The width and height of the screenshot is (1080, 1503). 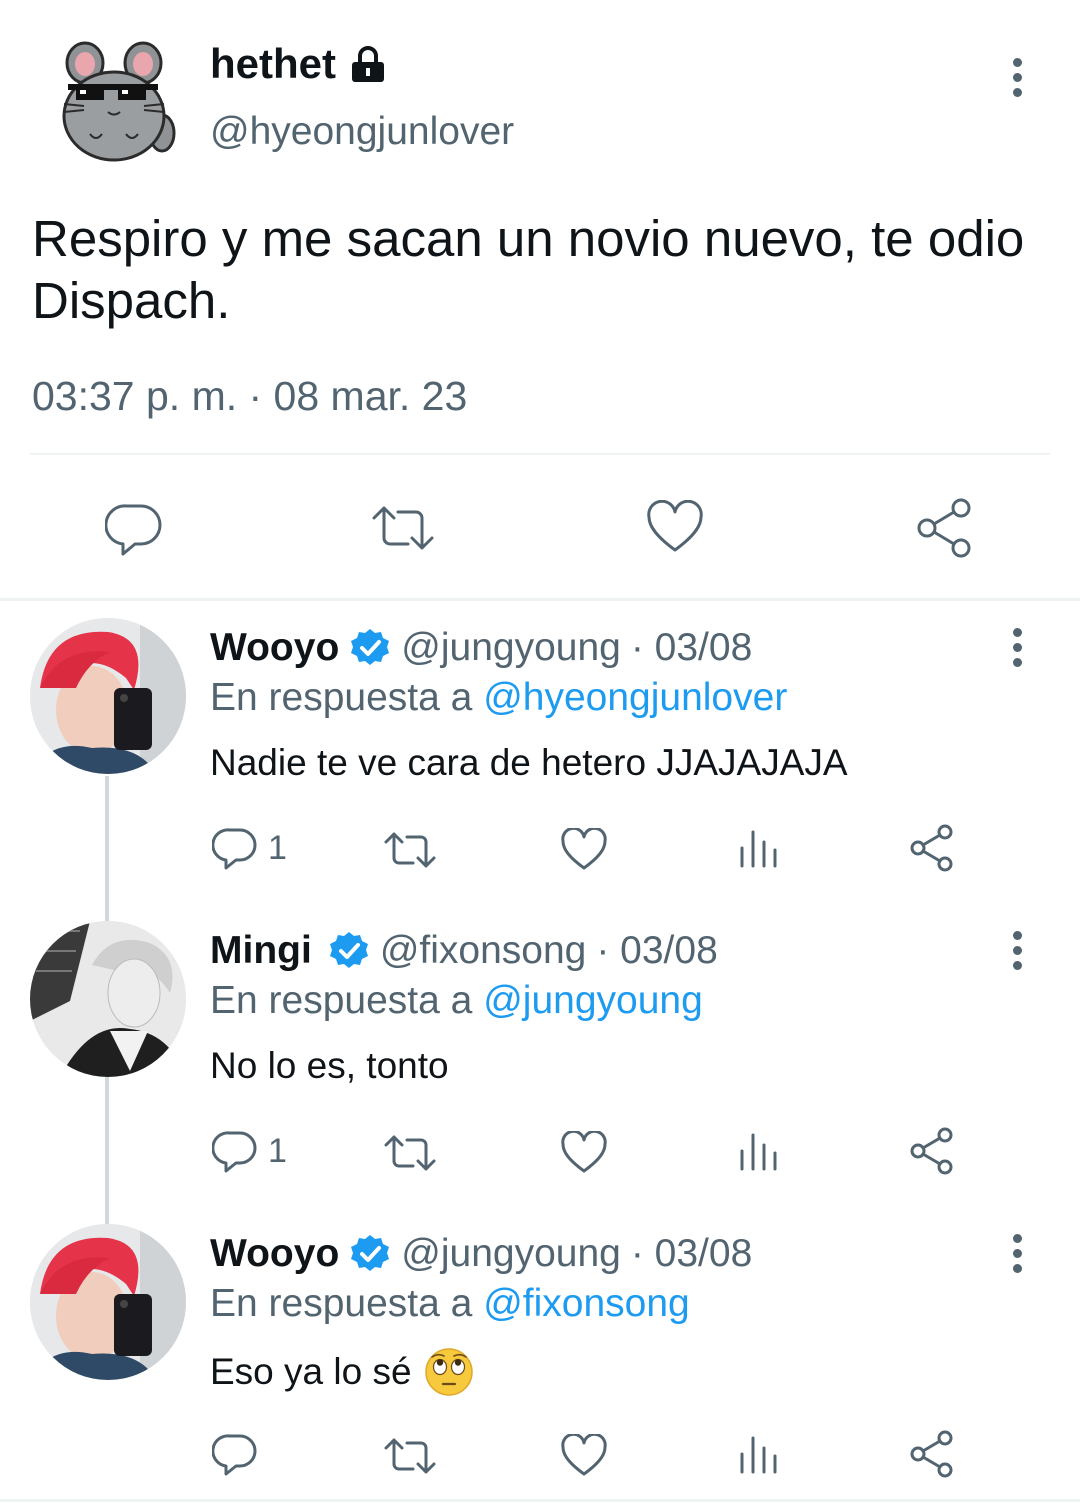 I want to click on lock-icon, so click(x=368, y=64).